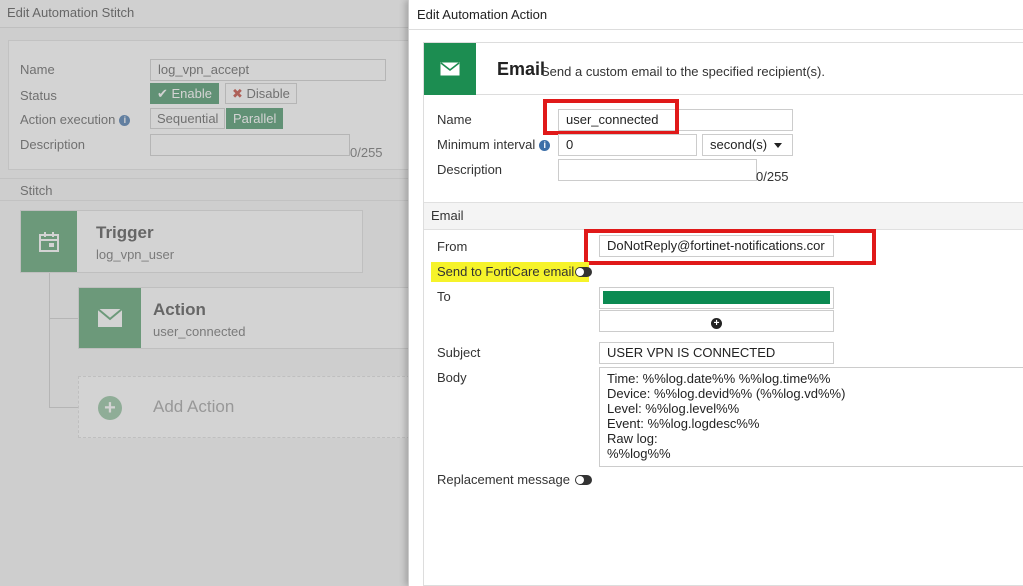 Image resolution: width=1023 pixels, height=586 pixels. What do you see at coordinates (506, 271) in the screenshot?
I see `forticare-label: Send to FortiCare email` at bounding box center [506, 271].